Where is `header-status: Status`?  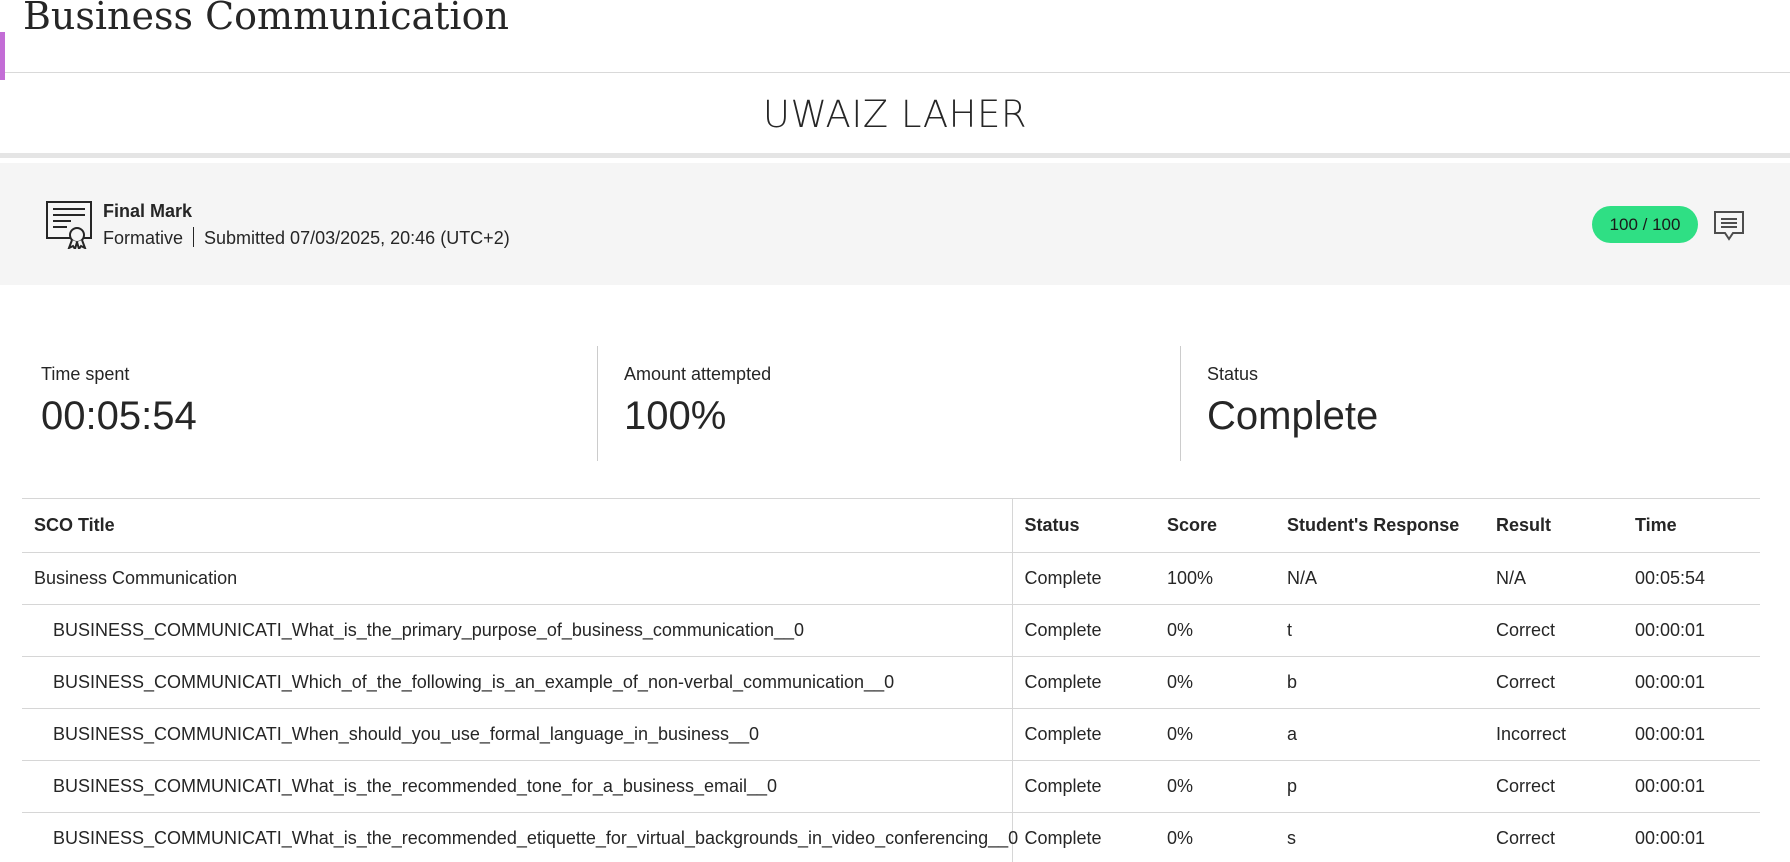 header-status: Status is located at coordinates (1083, 525).